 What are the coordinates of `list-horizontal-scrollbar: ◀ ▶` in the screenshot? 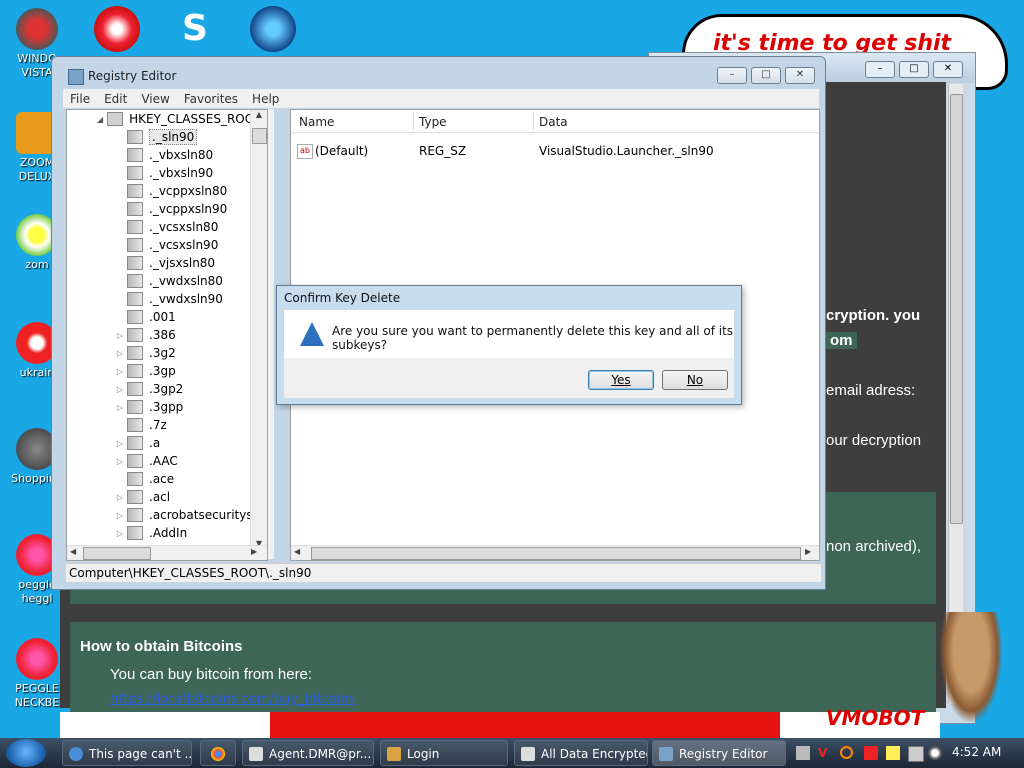 It's located at (555, 552).